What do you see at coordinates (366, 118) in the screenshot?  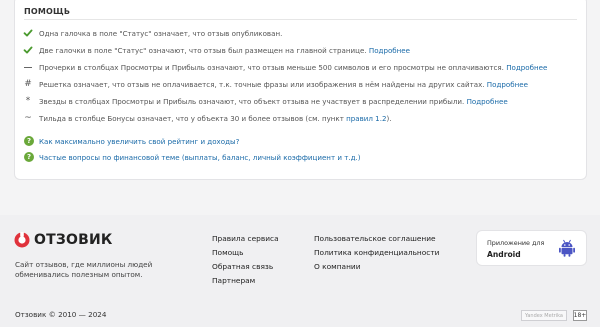 I see `rules-link: правил 1.2` at bounding box center [366, 118].